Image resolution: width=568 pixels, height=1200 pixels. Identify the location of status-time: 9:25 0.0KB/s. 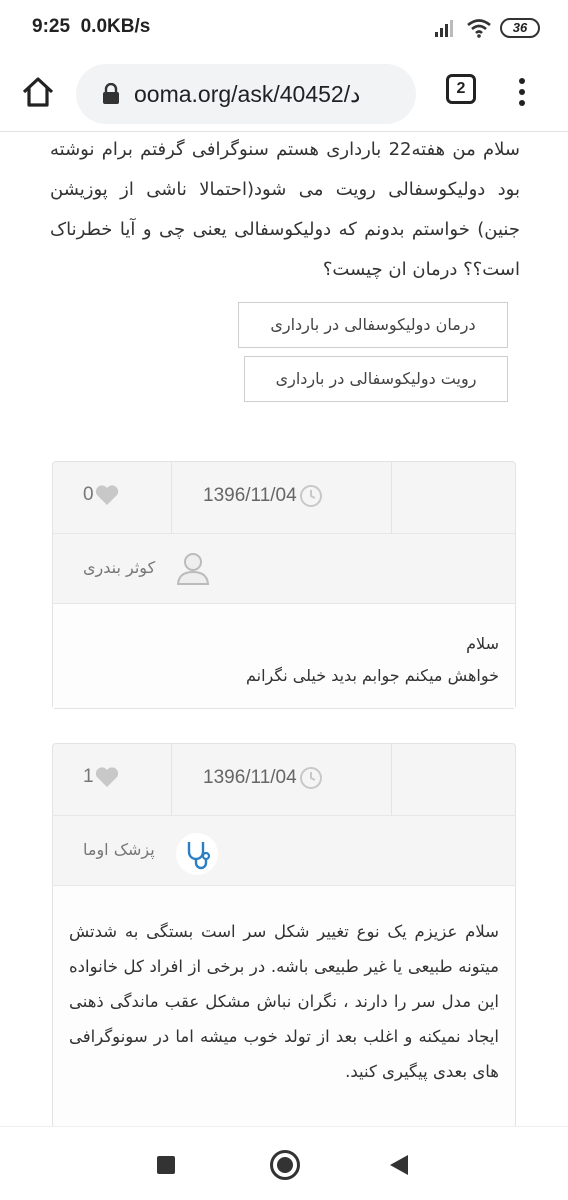
(91, 26).